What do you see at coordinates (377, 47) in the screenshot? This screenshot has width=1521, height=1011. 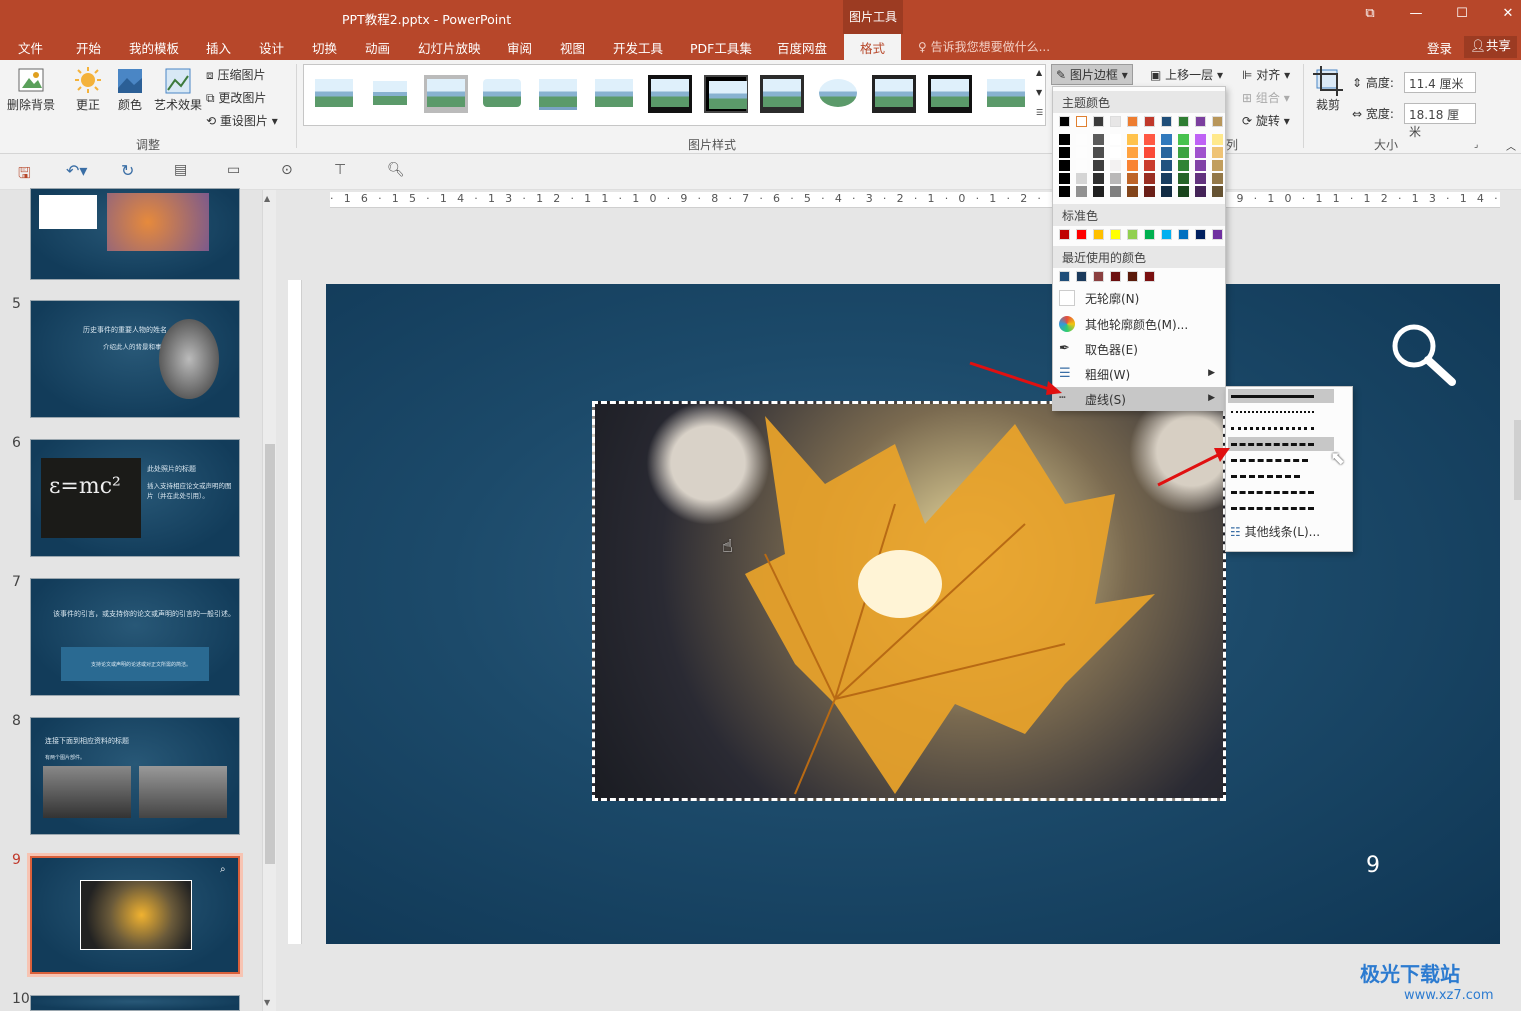 I see `tab-animations: 动画` at bounding box center [377, 47].